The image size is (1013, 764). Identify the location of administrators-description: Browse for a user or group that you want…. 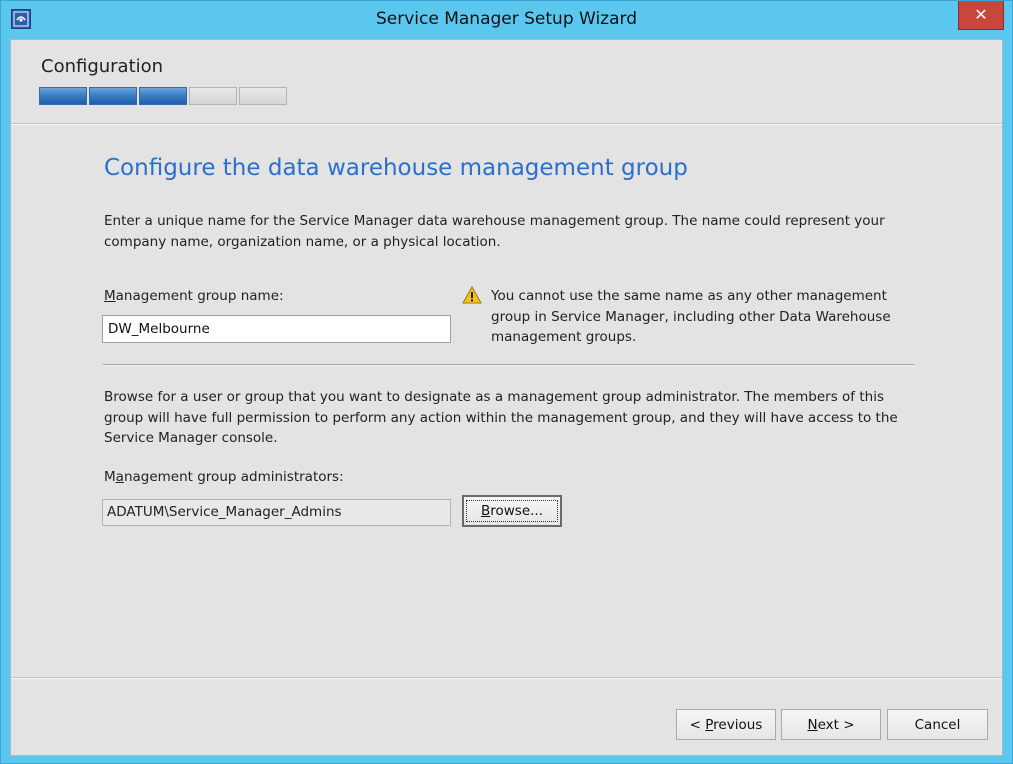
(501, 417).